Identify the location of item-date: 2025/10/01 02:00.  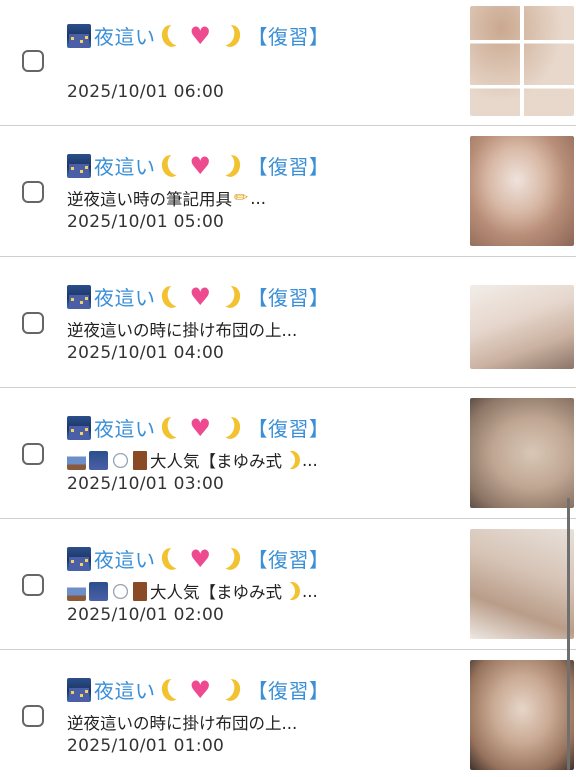
(146, 615).